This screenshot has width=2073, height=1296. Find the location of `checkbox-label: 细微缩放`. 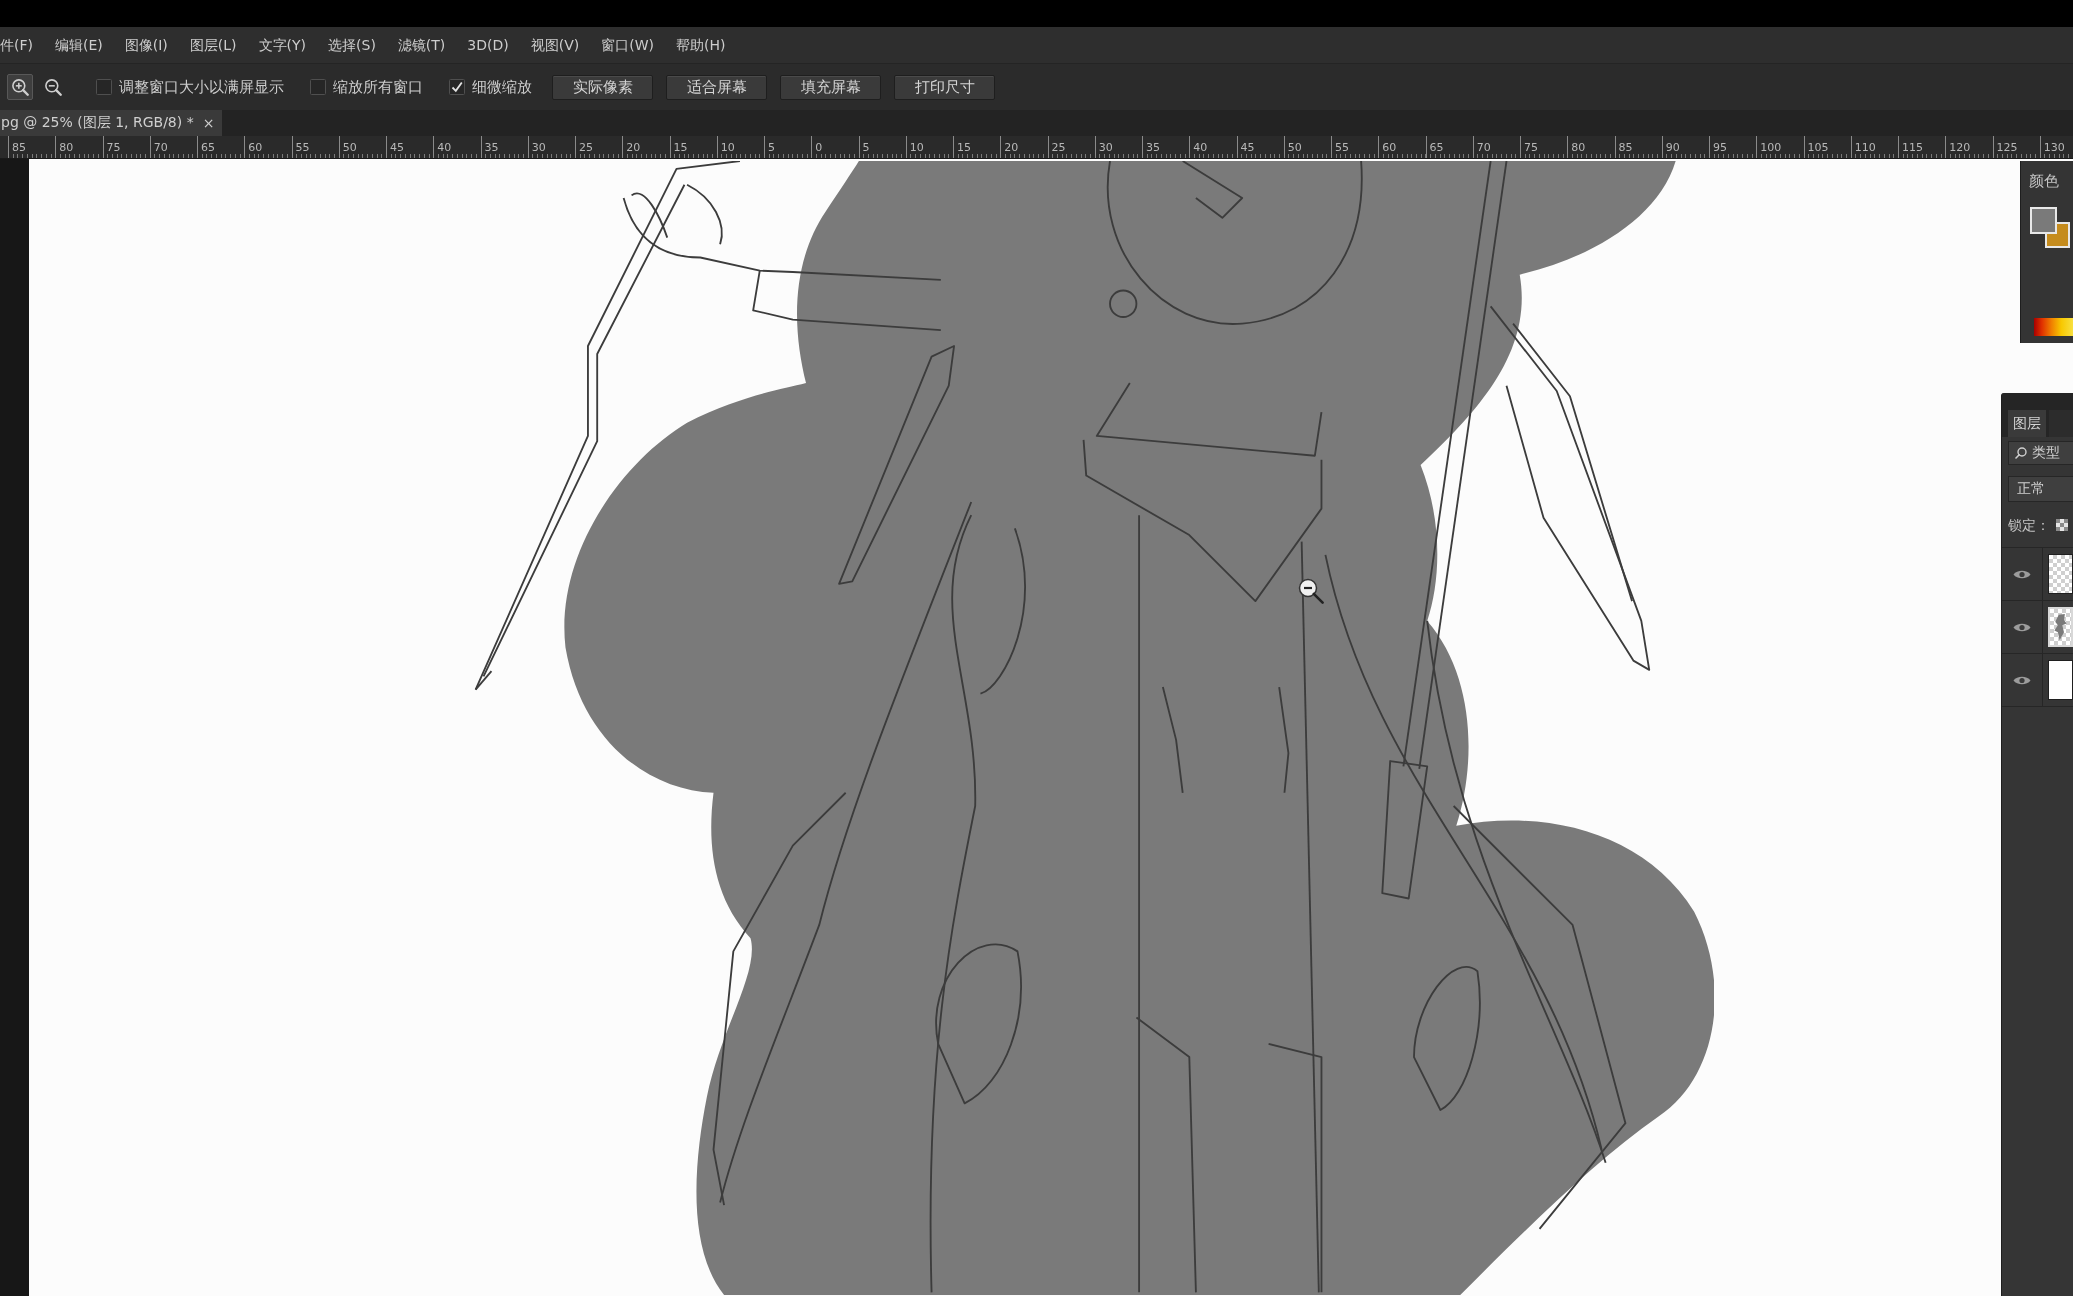

checkbox-label: 细微缩放 is located at coordinates (502, 87).